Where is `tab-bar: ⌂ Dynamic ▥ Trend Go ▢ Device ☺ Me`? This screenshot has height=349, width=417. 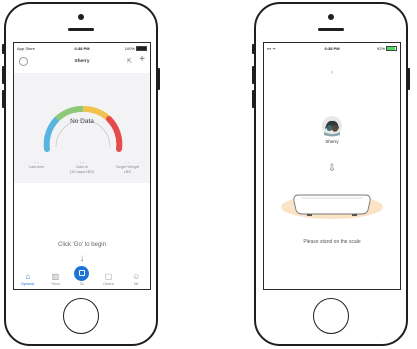 tab-bar: ⌂ Dynamic ▥ Trend Go ▢ Device ☺ Me is located at coordinates (82, 277).